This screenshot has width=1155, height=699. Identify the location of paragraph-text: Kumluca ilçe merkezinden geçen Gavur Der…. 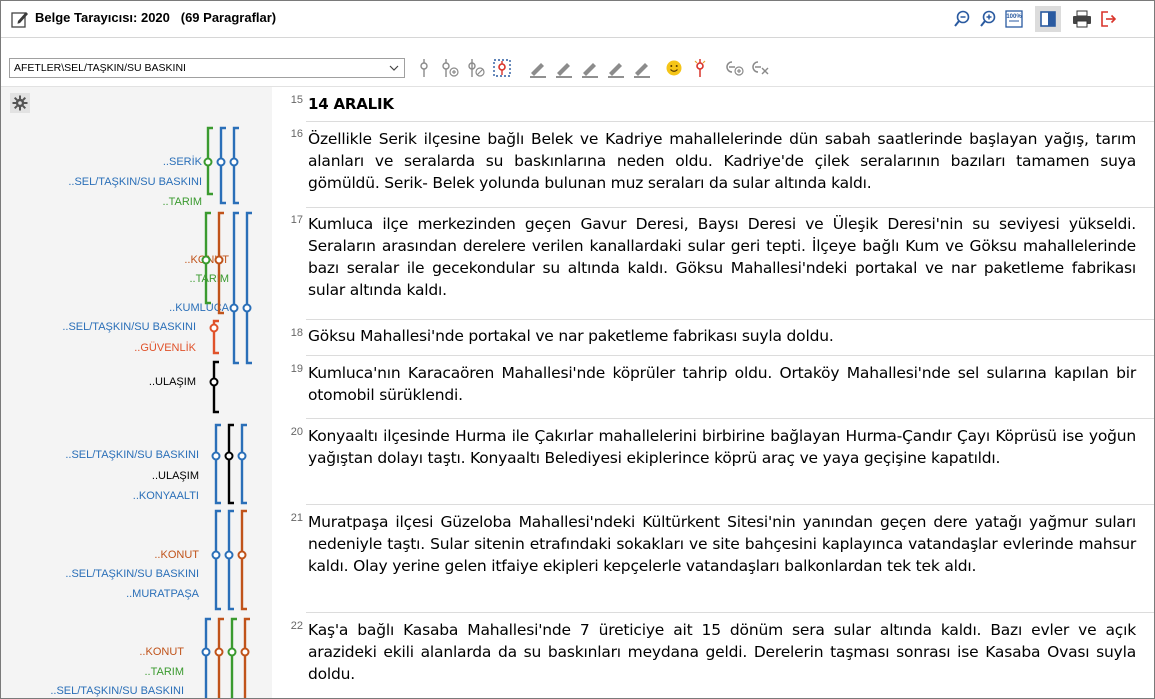
(722, 257).